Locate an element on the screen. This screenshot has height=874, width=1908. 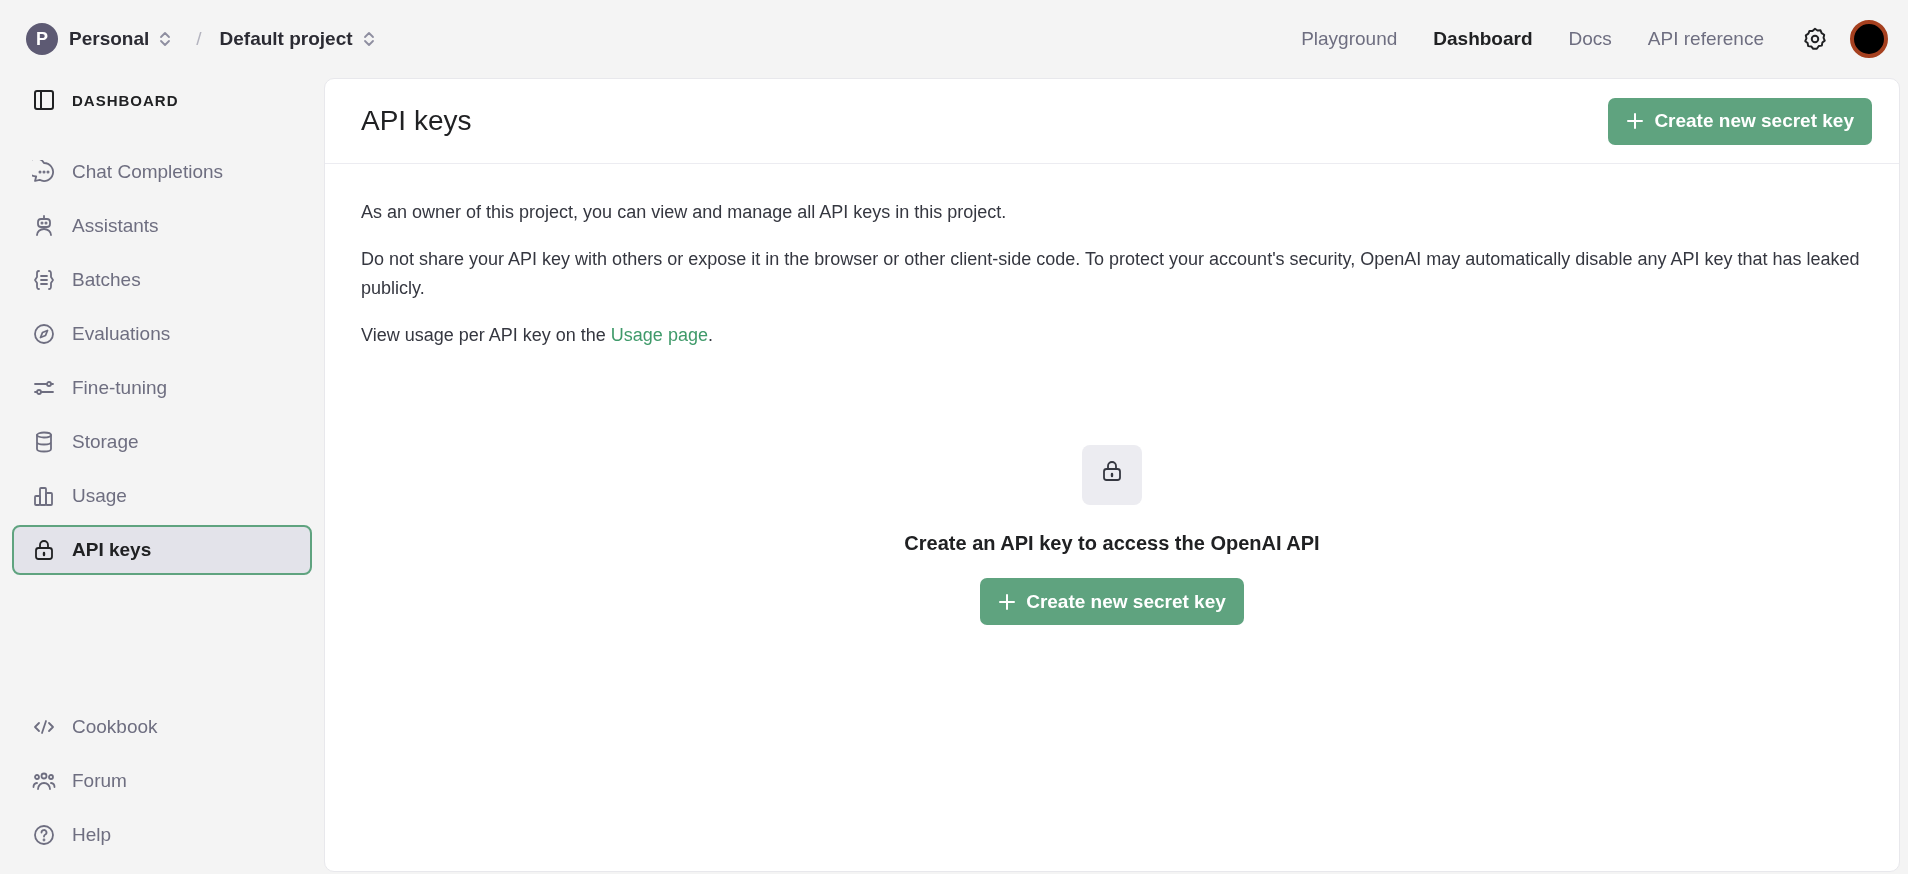
sidebar-item: Batches is located at coordinates (162, 280).